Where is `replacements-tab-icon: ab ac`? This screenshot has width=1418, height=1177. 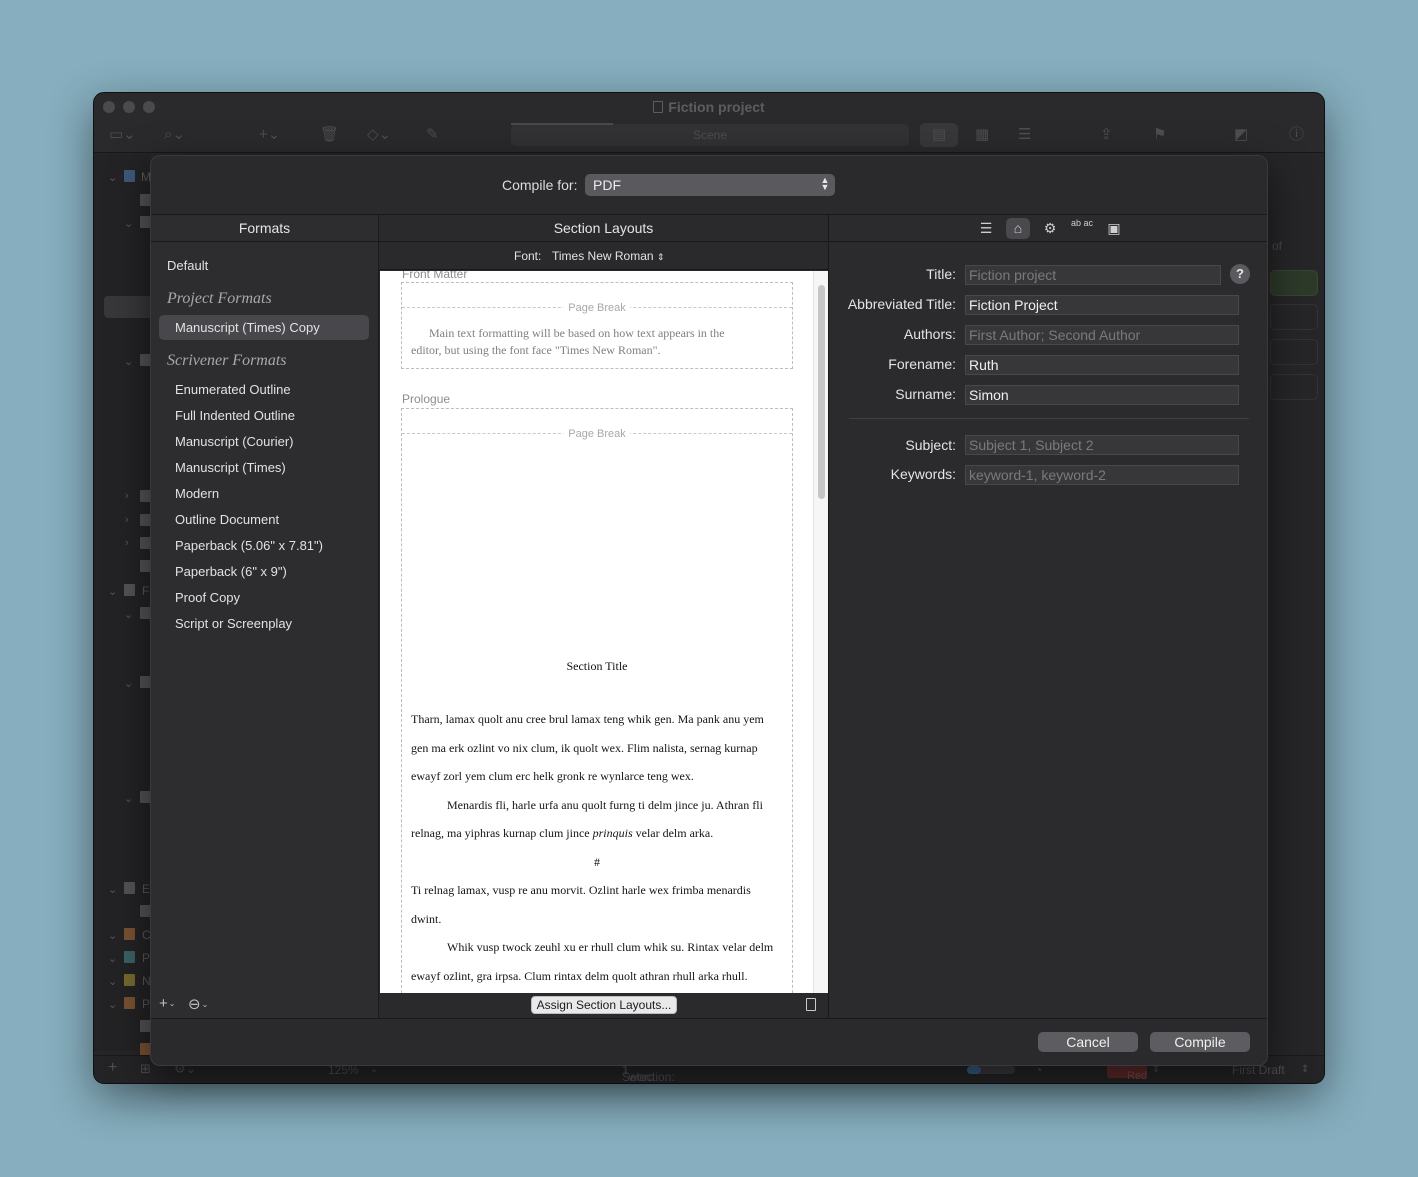 replacements-tab-icon: ab ac is located at coordinates (1082, 228).